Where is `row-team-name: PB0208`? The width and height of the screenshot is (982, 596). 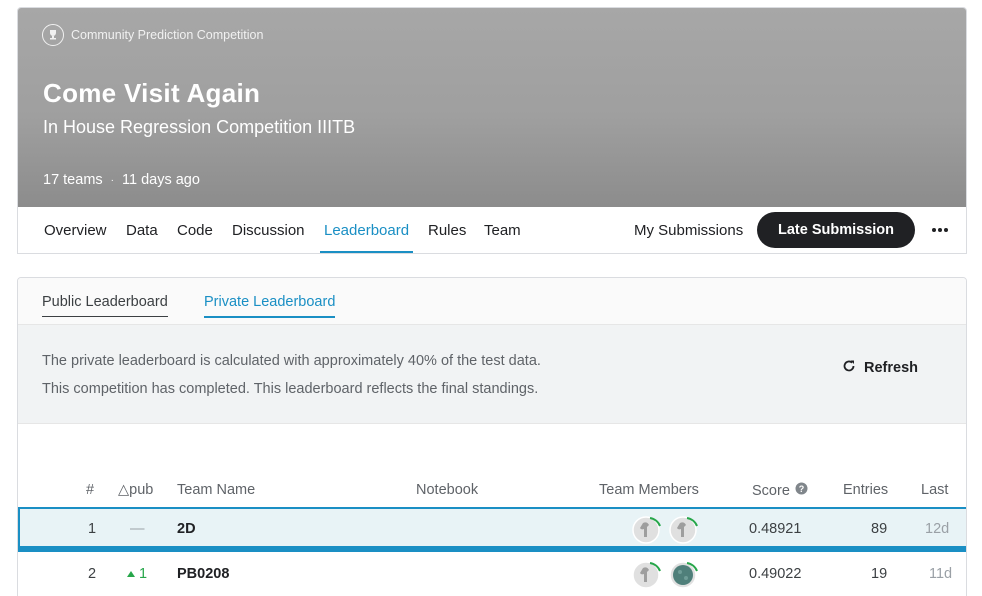
row-team-name: PB0208 is located at coordinates (203, 574).